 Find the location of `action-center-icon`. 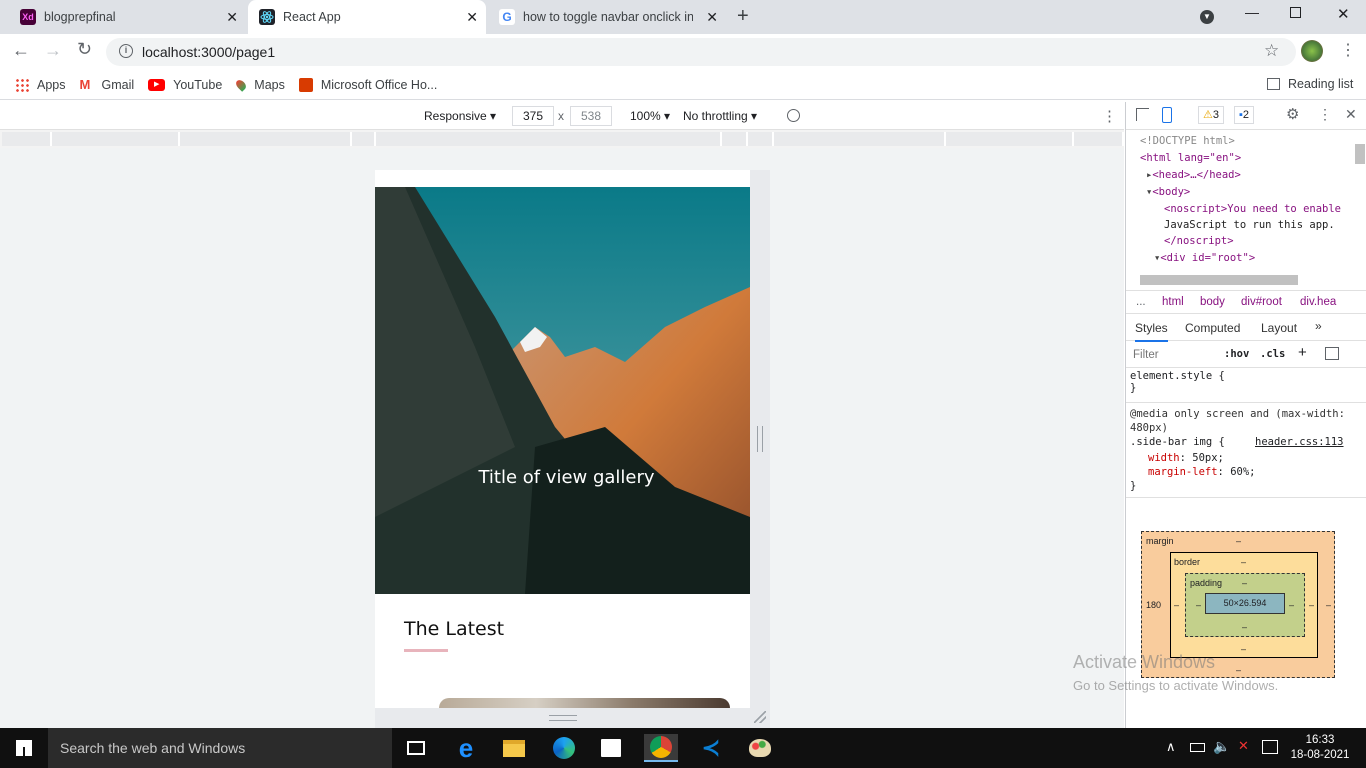

action-center-icon is located at coordinates (1270, 747).